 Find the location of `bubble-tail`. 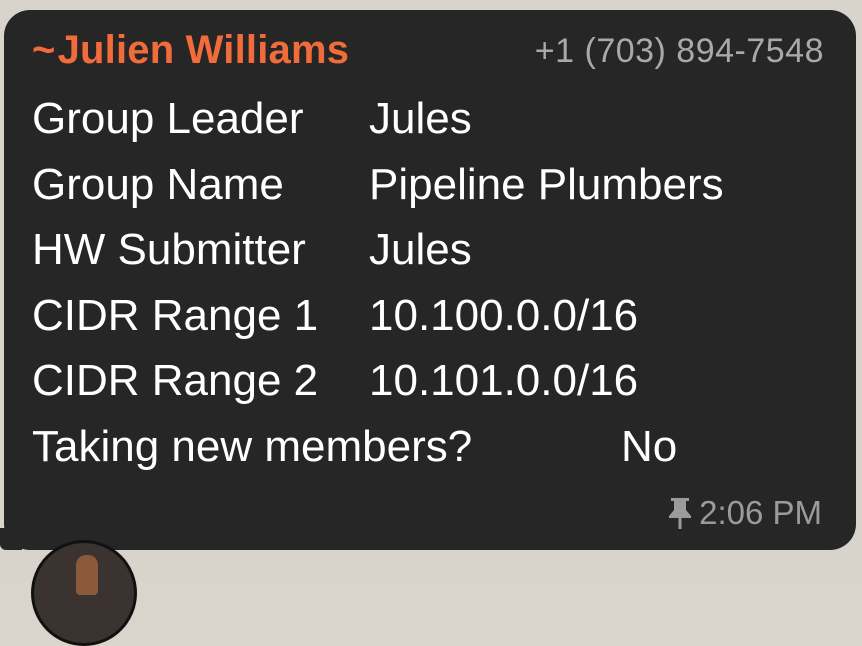

bubble-tail is located at coordinates (11, 539).